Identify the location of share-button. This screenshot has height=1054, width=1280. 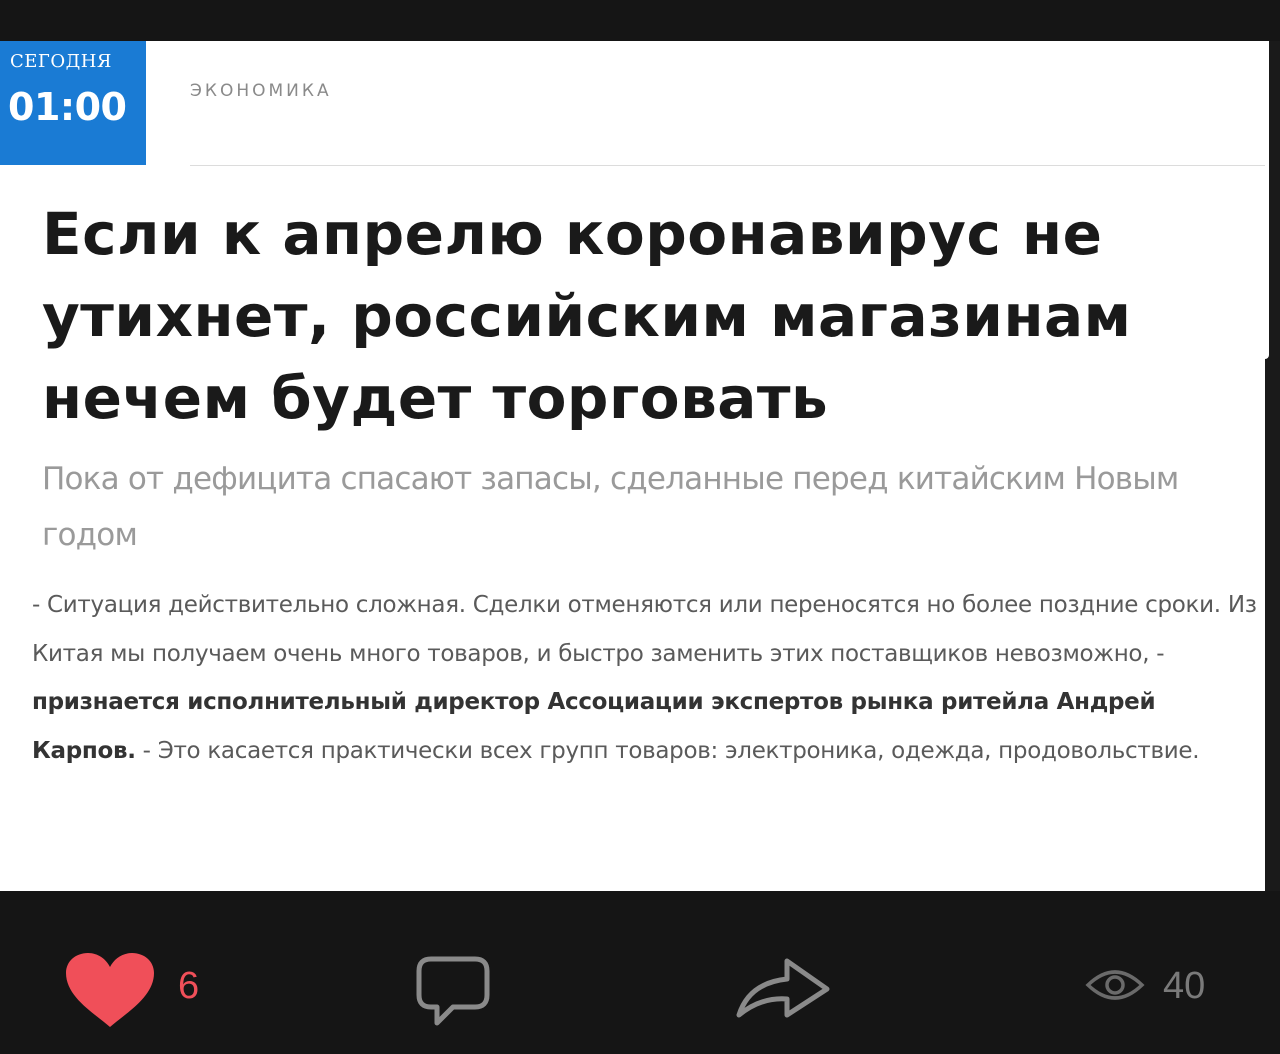
(785, 990).